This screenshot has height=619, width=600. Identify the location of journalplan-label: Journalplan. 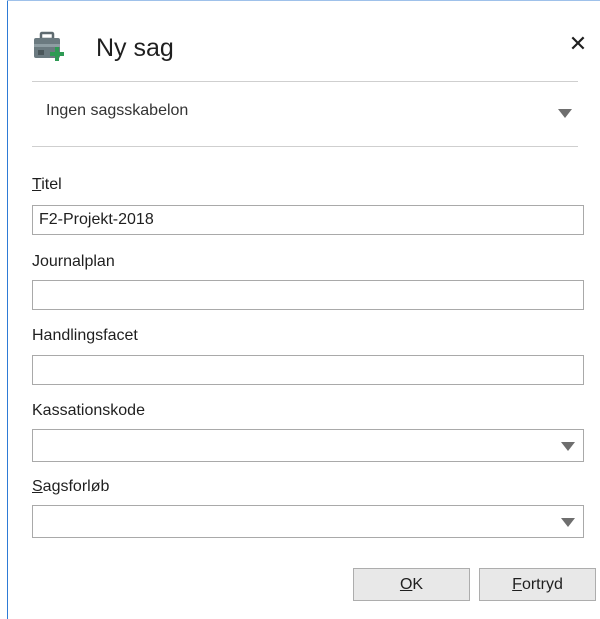
(73, 261).